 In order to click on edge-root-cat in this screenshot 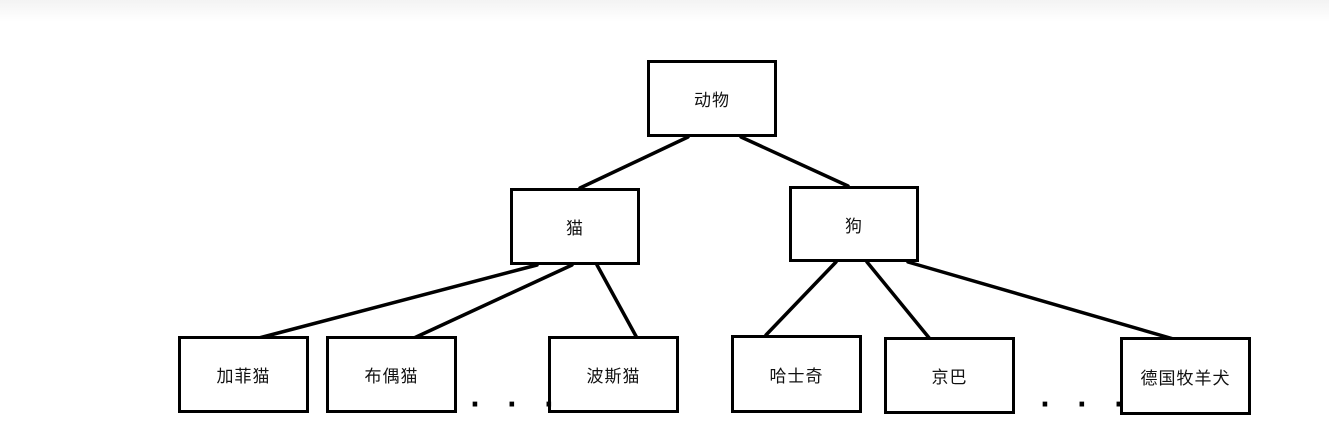, I will do `click(634, 162)`.